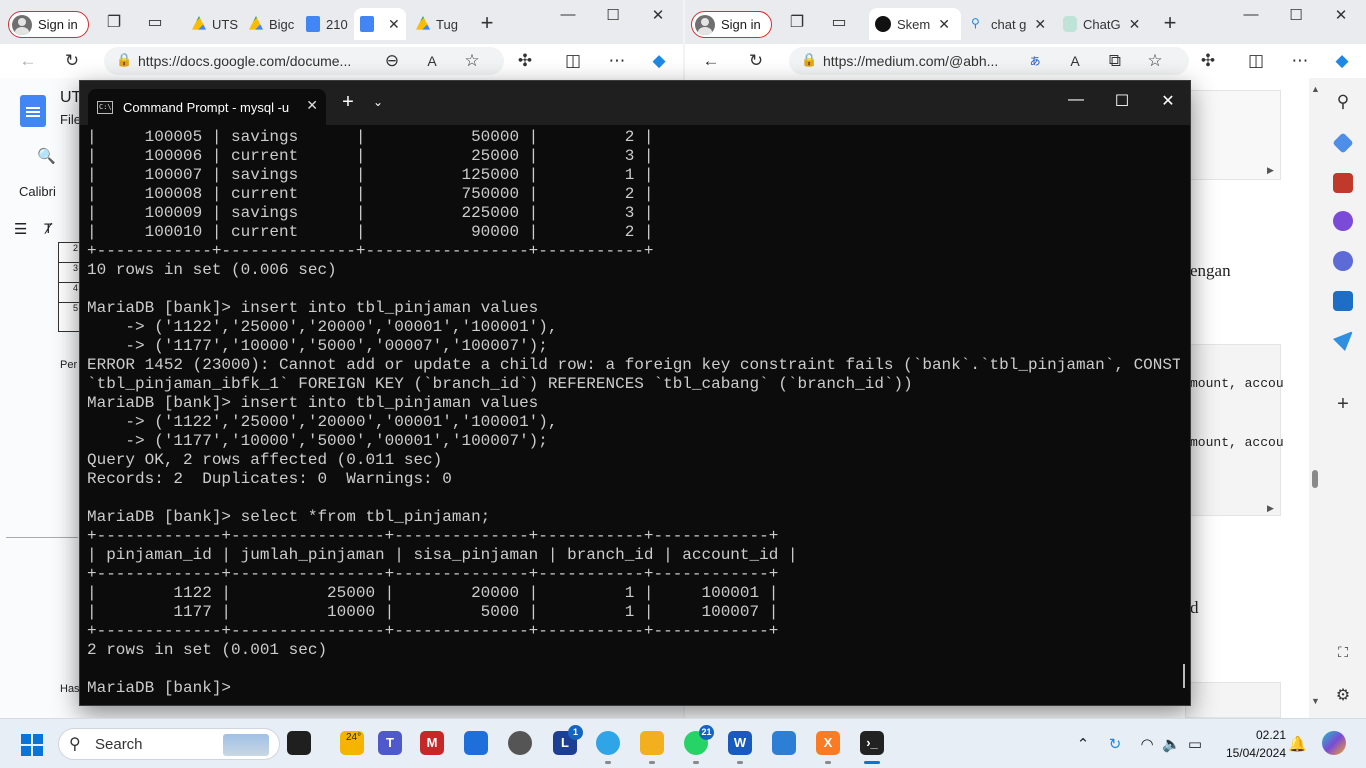 This screenshot has height=768, width=1366. Describe the element at coordinates (828, 743) in the screenshot. I see `xampp-icon: X` at that location.